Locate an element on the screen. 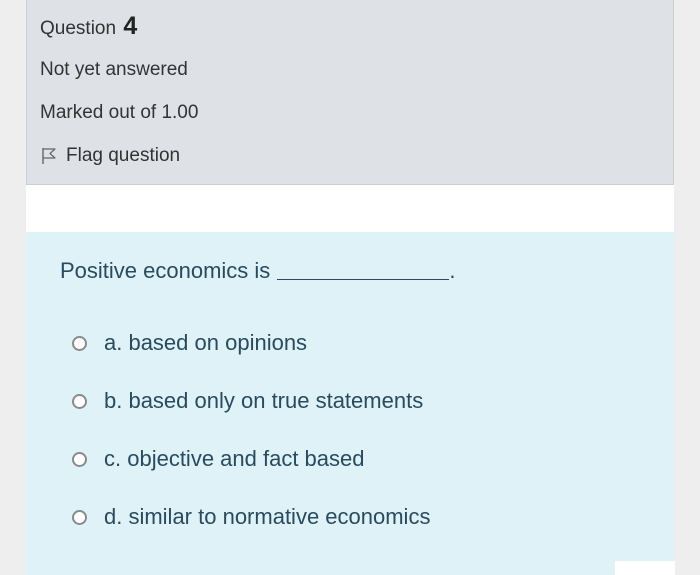 This screenshot has width=700, height=575. answer-option-label: a. based on opinions is located at coordinates (206, 342).